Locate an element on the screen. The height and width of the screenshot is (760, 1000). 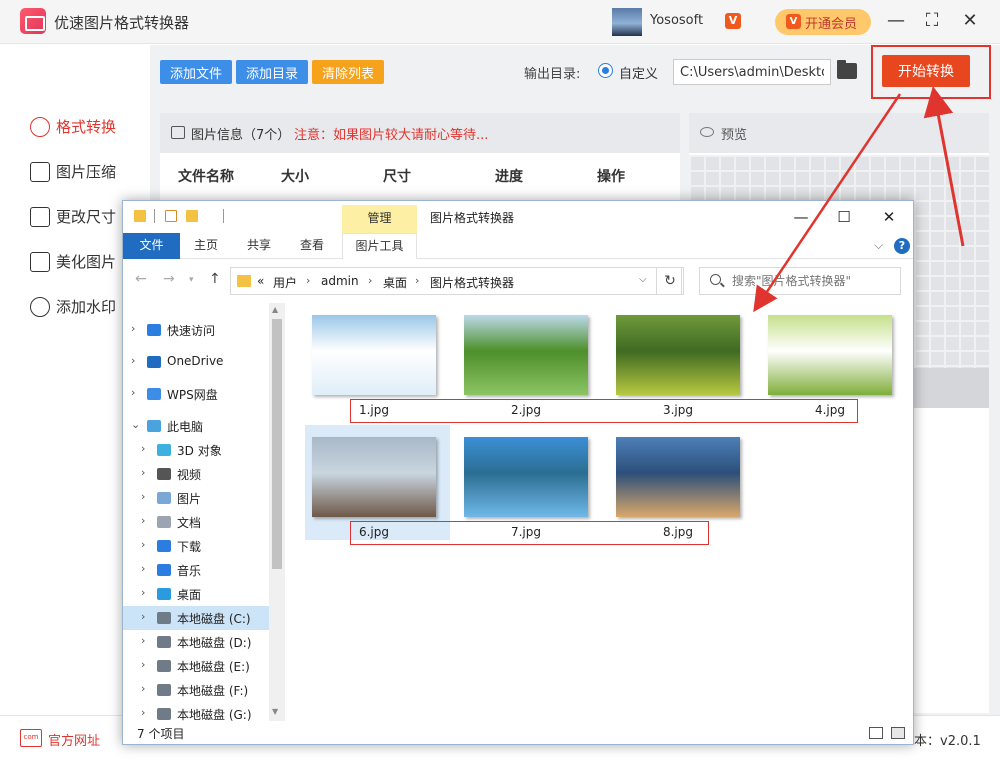
forward-arrow-icon: → is located at coordinates (169, 279).